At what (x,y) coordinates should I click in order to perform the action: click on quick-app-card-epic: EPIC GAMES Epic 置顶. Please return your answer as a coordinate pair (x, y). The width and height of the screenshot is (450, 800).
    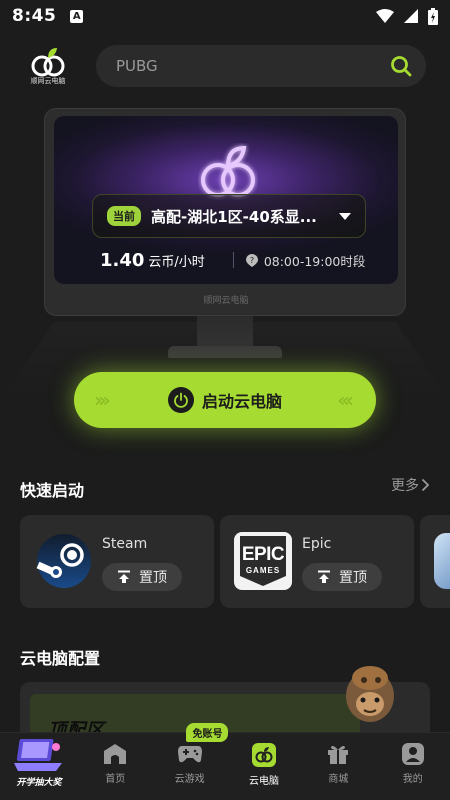
    Looking at the image, I should click on (317, 561).